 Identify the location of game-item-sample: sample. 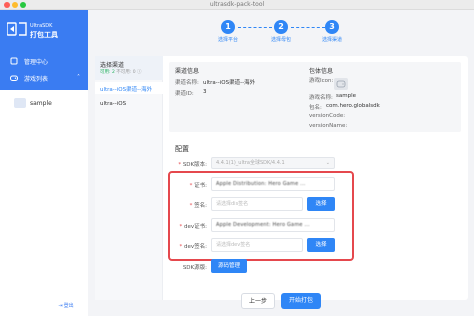
(44, 103).